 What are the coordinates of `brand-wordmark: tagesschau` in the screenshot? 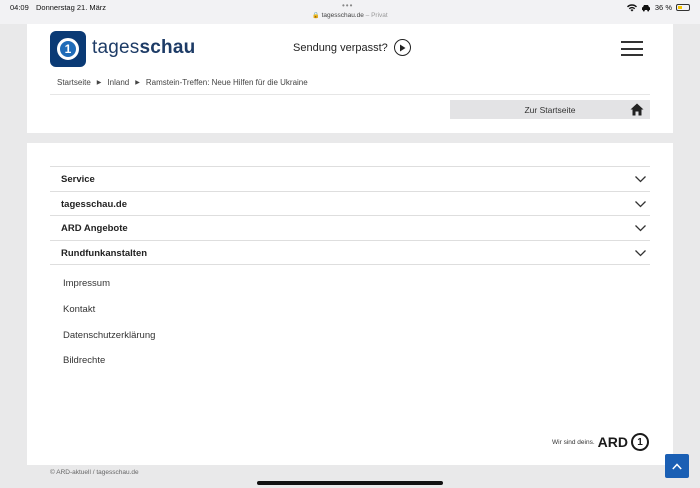 It's located at (143, 48).